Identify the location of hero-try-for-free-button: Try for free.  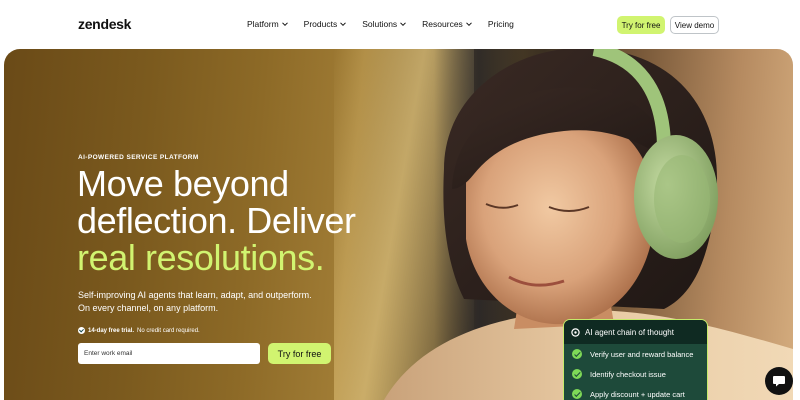
(299, 353).